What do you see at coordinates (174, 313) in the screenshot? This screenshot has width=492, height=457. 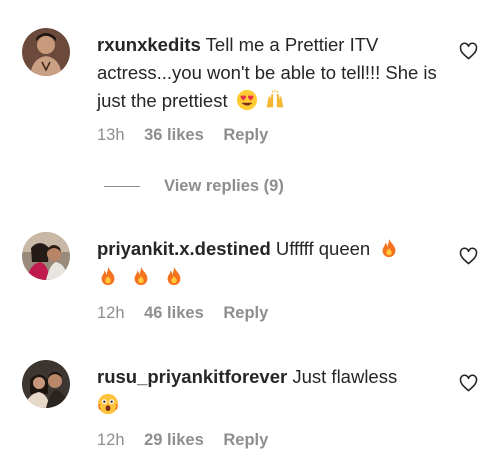 I see `likes-count: 46 likes` at bounding box center [174, 313].